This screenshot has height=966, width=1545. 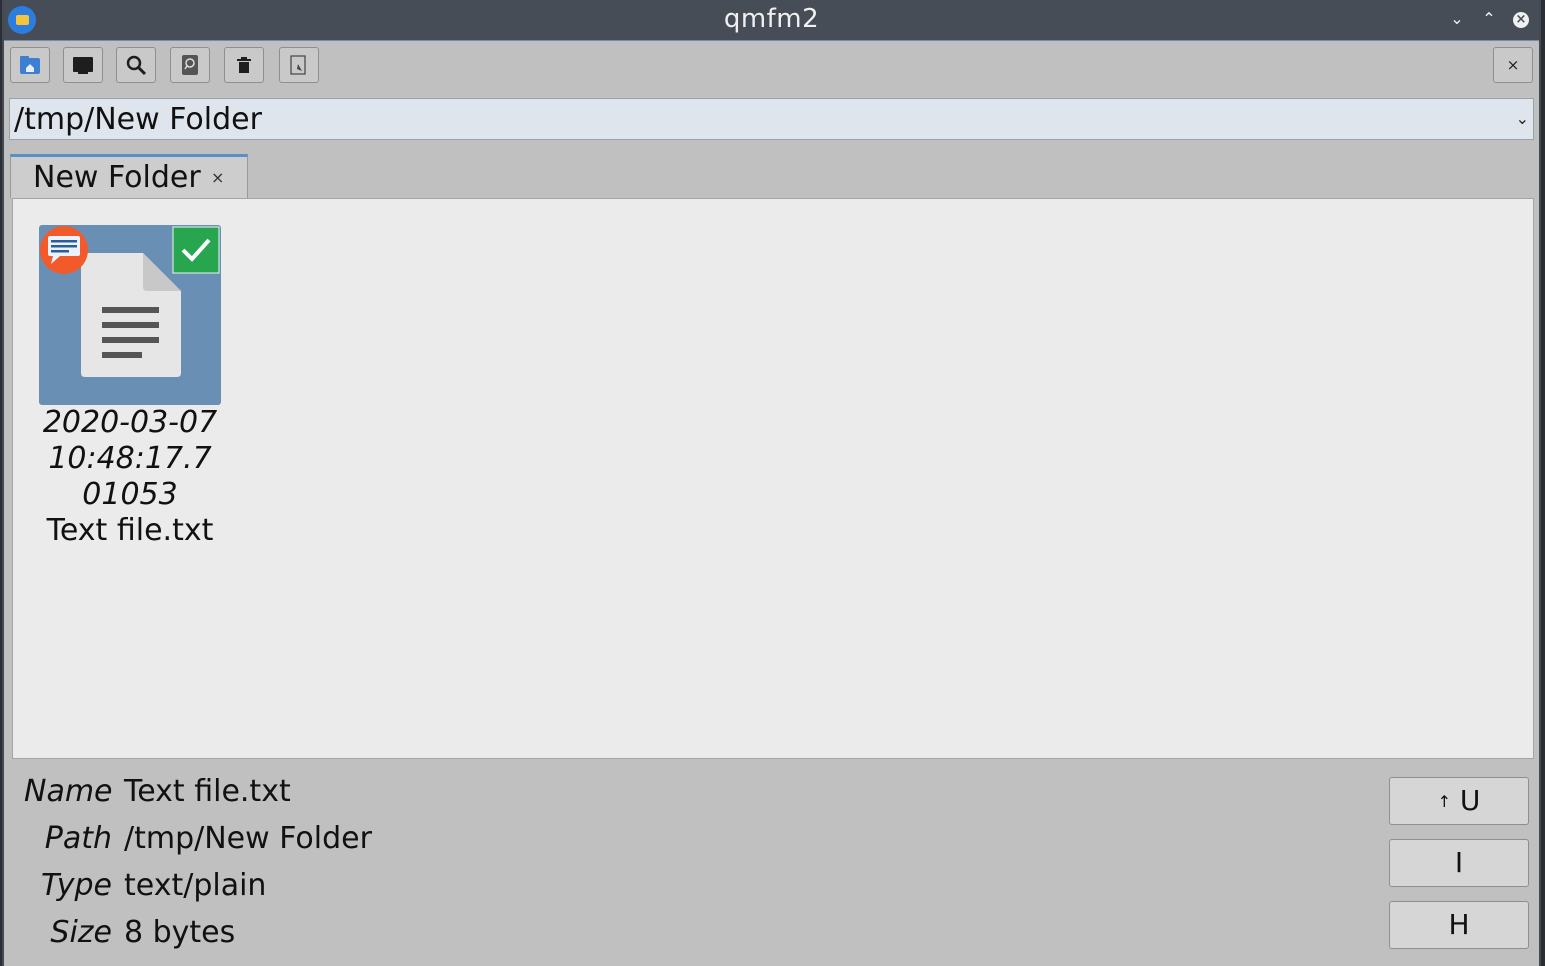 I want to click on tab-label: New Folder, so click(x=117, y=177).